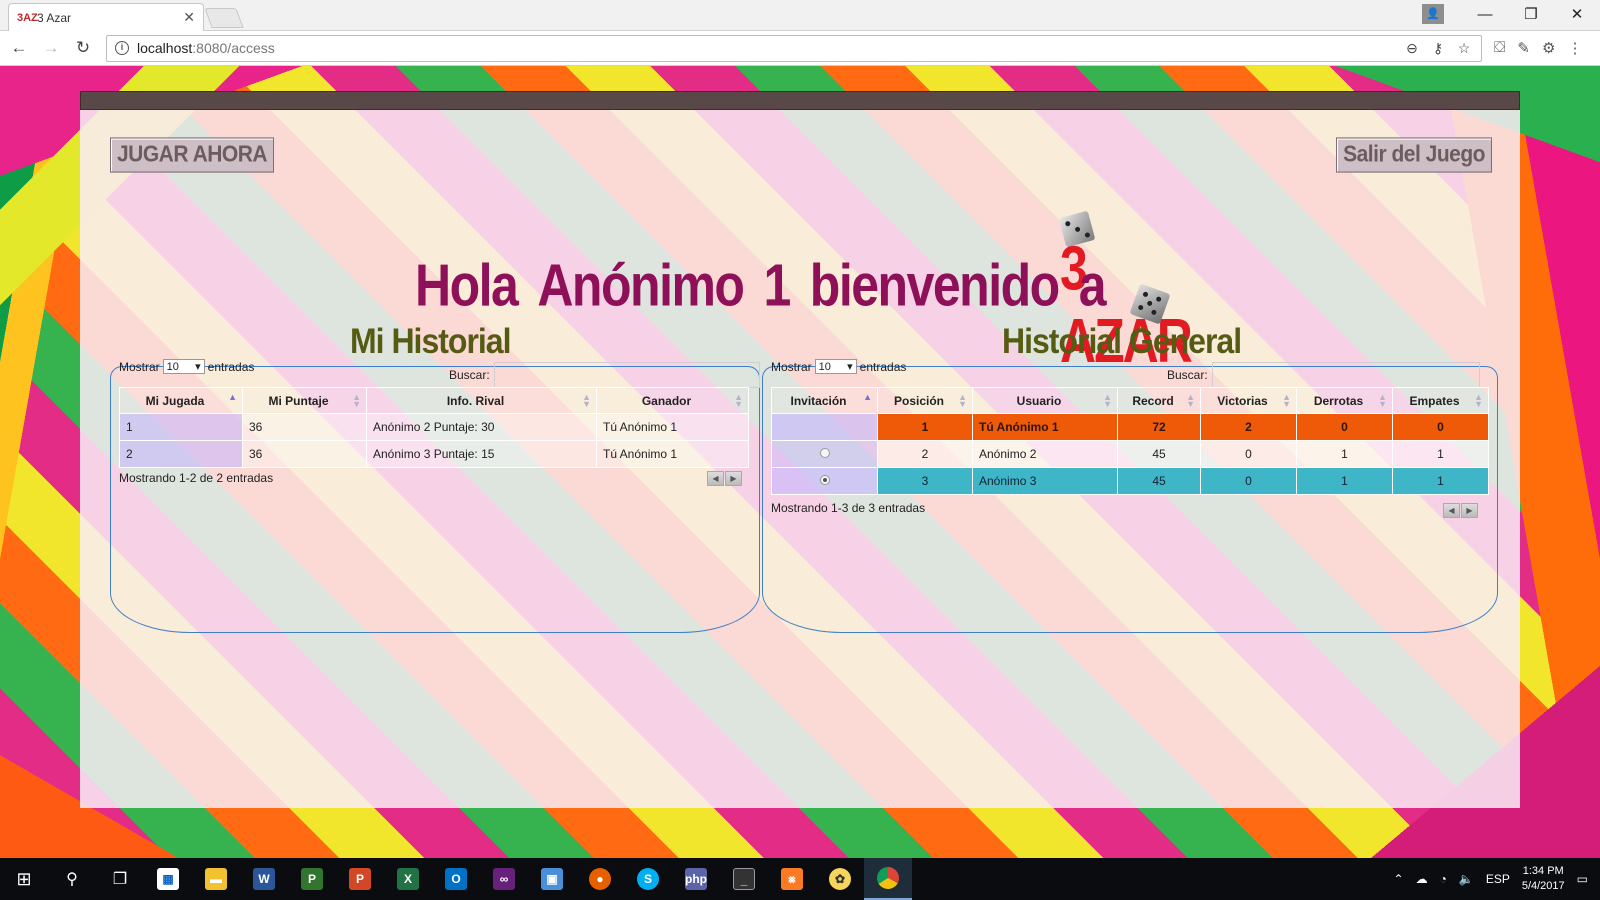 The width and height of the screenshot is (1600, 900). I want to click on extension-pen-icon: ✎, so click(1523, 48).